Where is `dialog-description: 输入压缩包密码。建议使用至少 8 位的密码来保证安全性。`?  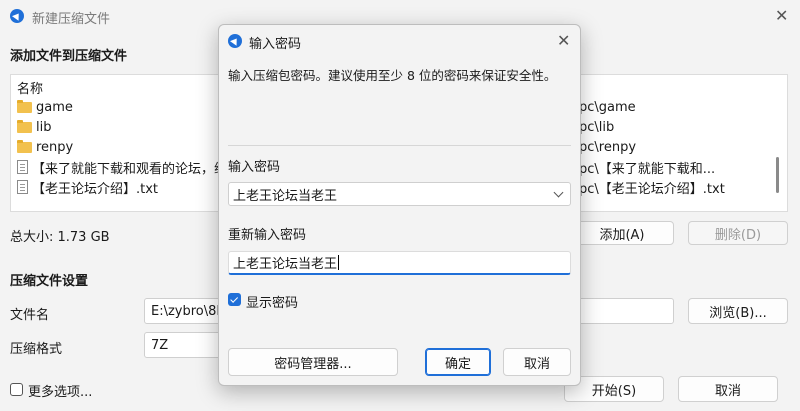 dialog-description: 输入压缩包密码。建议使用至少 8 位的密码来保证安全性。 is located at coordinates (392, 75).